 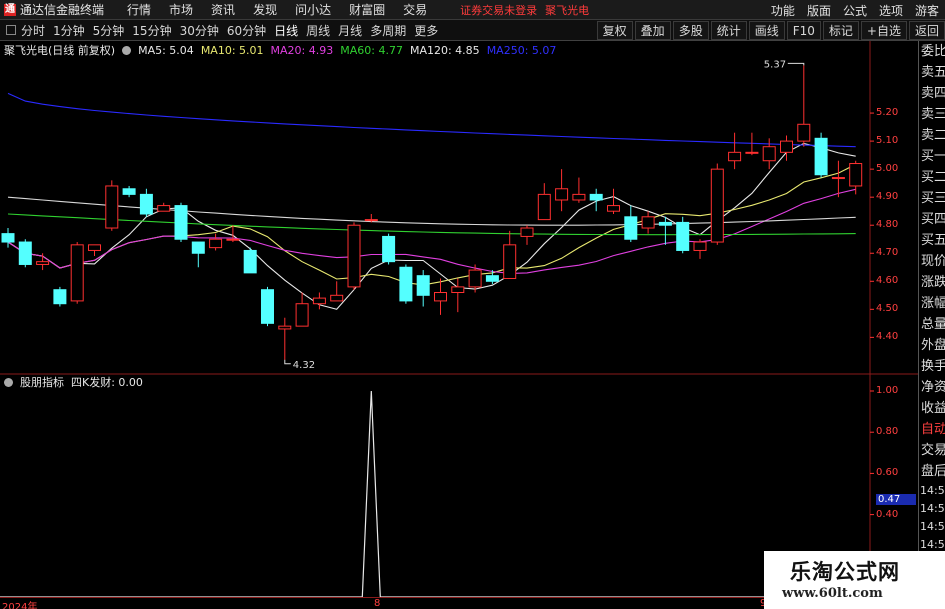 I want to click on rp-weibi: 委比, so click(x=932, y=51).